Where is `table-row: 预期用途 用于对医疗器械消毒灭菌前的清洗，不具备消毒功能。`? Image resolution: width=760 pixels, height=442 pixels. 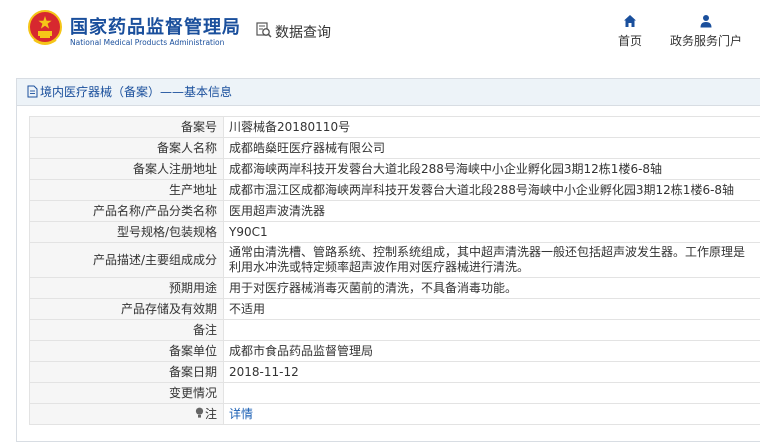 table-row: 预期用途 用于对医疗器械消毒灭菌前的清洗，不具备消毒功能。 is located at coordinates (395, 288).